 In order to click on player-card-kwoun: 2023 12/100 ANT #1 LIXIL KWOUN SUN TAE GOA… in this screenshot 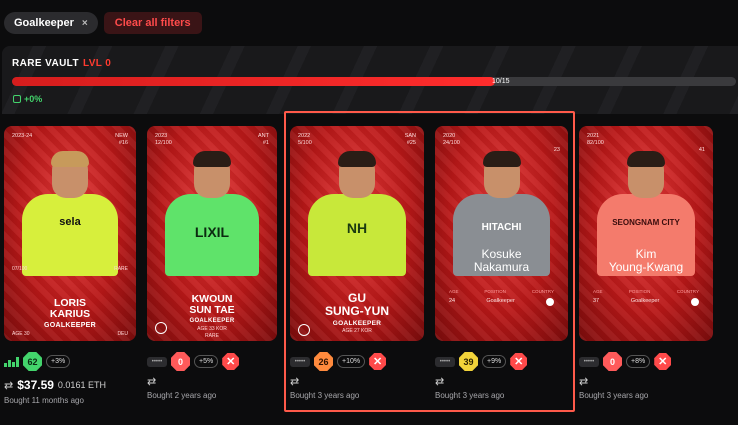, I will do `click(212, 233)`.